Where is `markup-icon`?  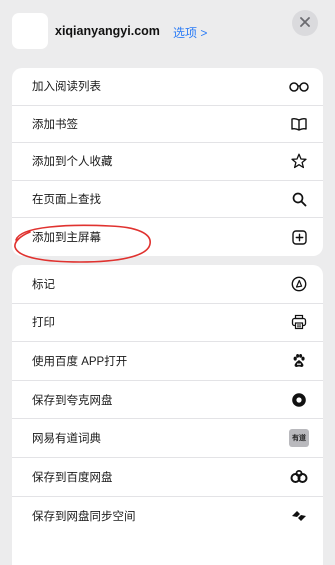
markup-icon is located at coordinates (299, 284).